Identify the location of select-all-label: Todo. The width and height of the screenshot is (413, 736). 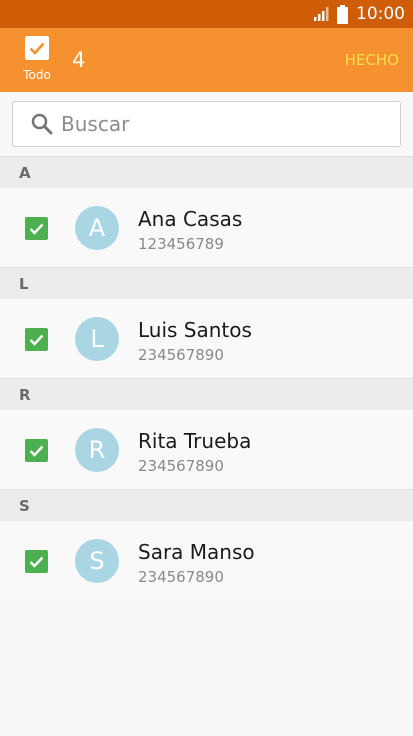
(37, 75).